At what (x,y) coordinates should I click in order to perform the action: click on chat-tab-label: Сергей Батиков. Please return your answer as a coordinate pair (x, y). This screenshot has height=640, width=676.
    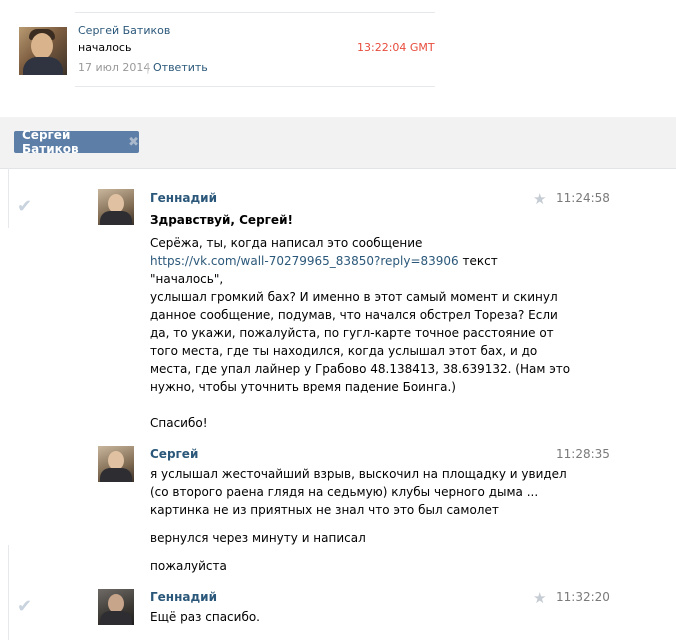
    Looking at the image, I should click on (50, 142).